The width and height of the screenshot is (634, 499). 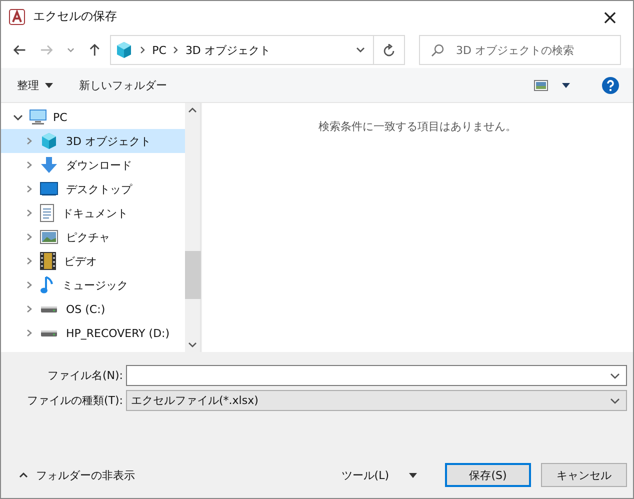 What do you see at coordinates (94, 50) in the screenshot?
I see `up-arrow-icon` at bounding box center [94, 50].